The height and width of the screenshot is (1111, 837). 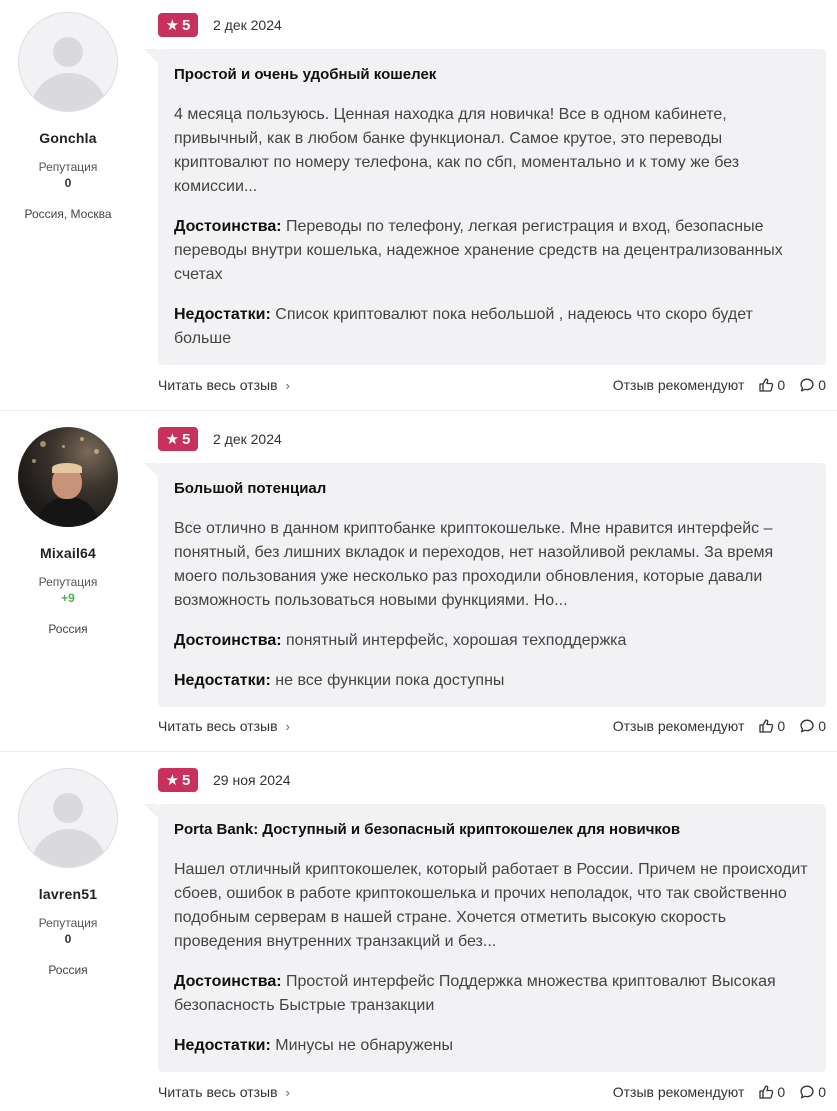 I want to click on review-cons: Недостатки: не все функции пока доступны, so click(x=492, y=681).